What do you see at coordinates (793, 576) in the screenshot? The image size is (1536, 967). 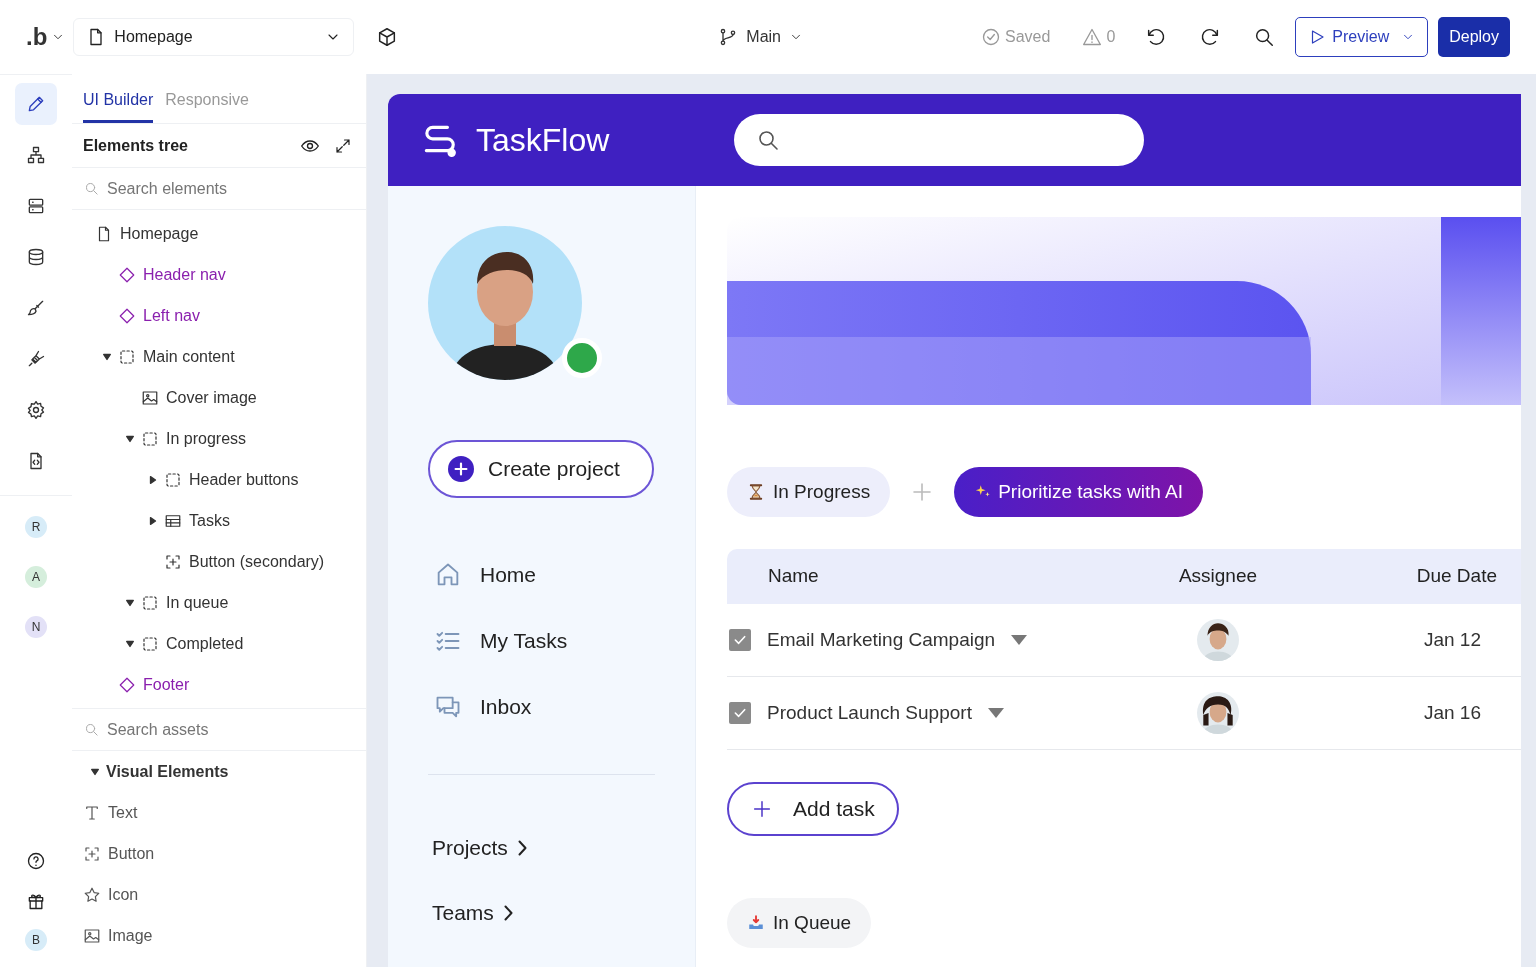 I see `column-header: Name` at bounding box center [793, 576].